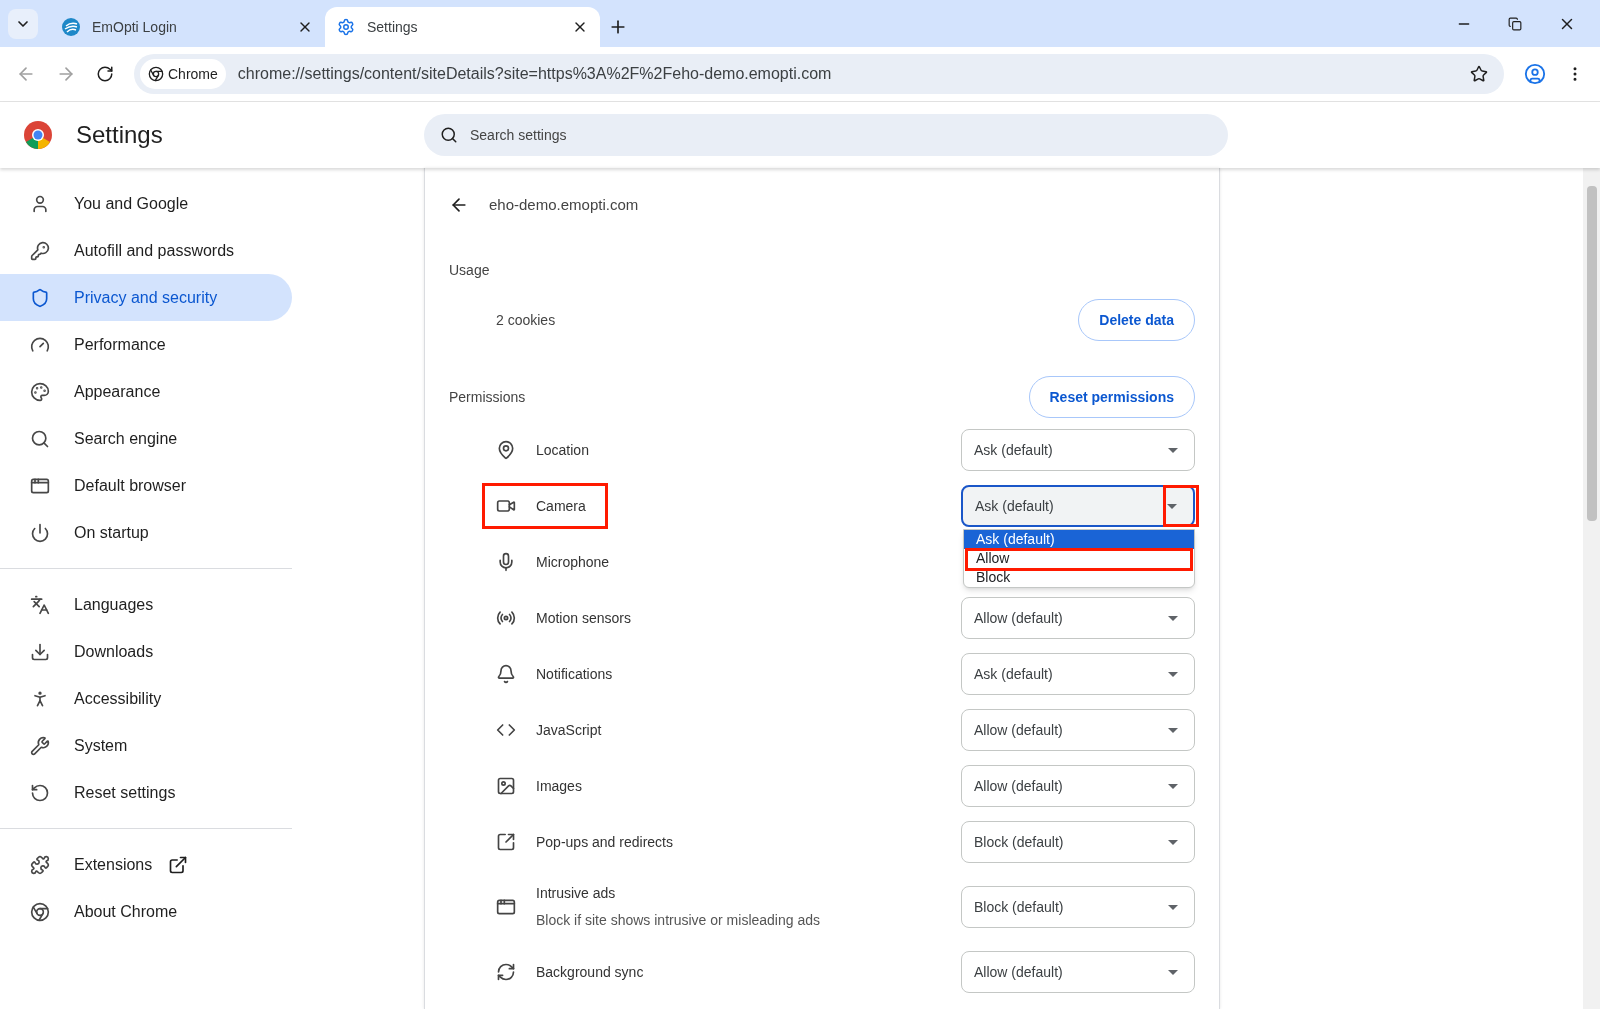 Image resolution: width=1600 pixels, height=1009 pixels. I want to click on sidebar-item: Downloads, so click(146, 651).